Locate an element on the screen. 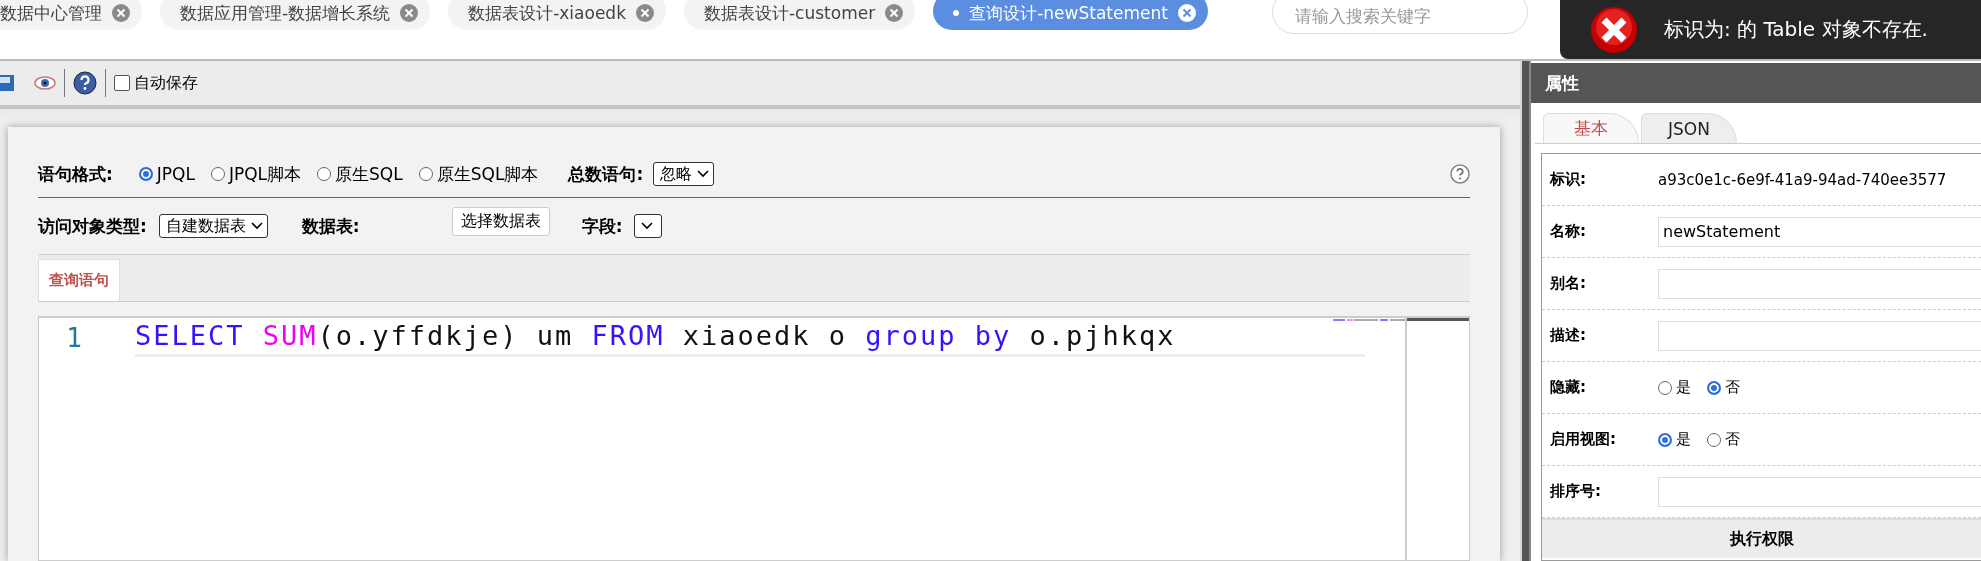 The height and width of the screenshot is (561, 1981). checkbox is located at coordinates (122, 83).